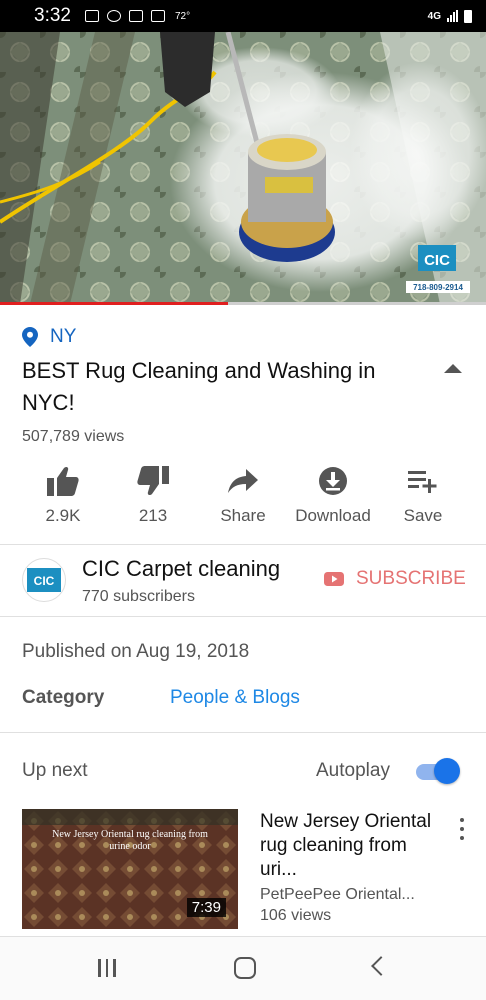  Describe the element at coordinates (182, 16) in the screenshot. I see `status-temperature: 72°` at that location.